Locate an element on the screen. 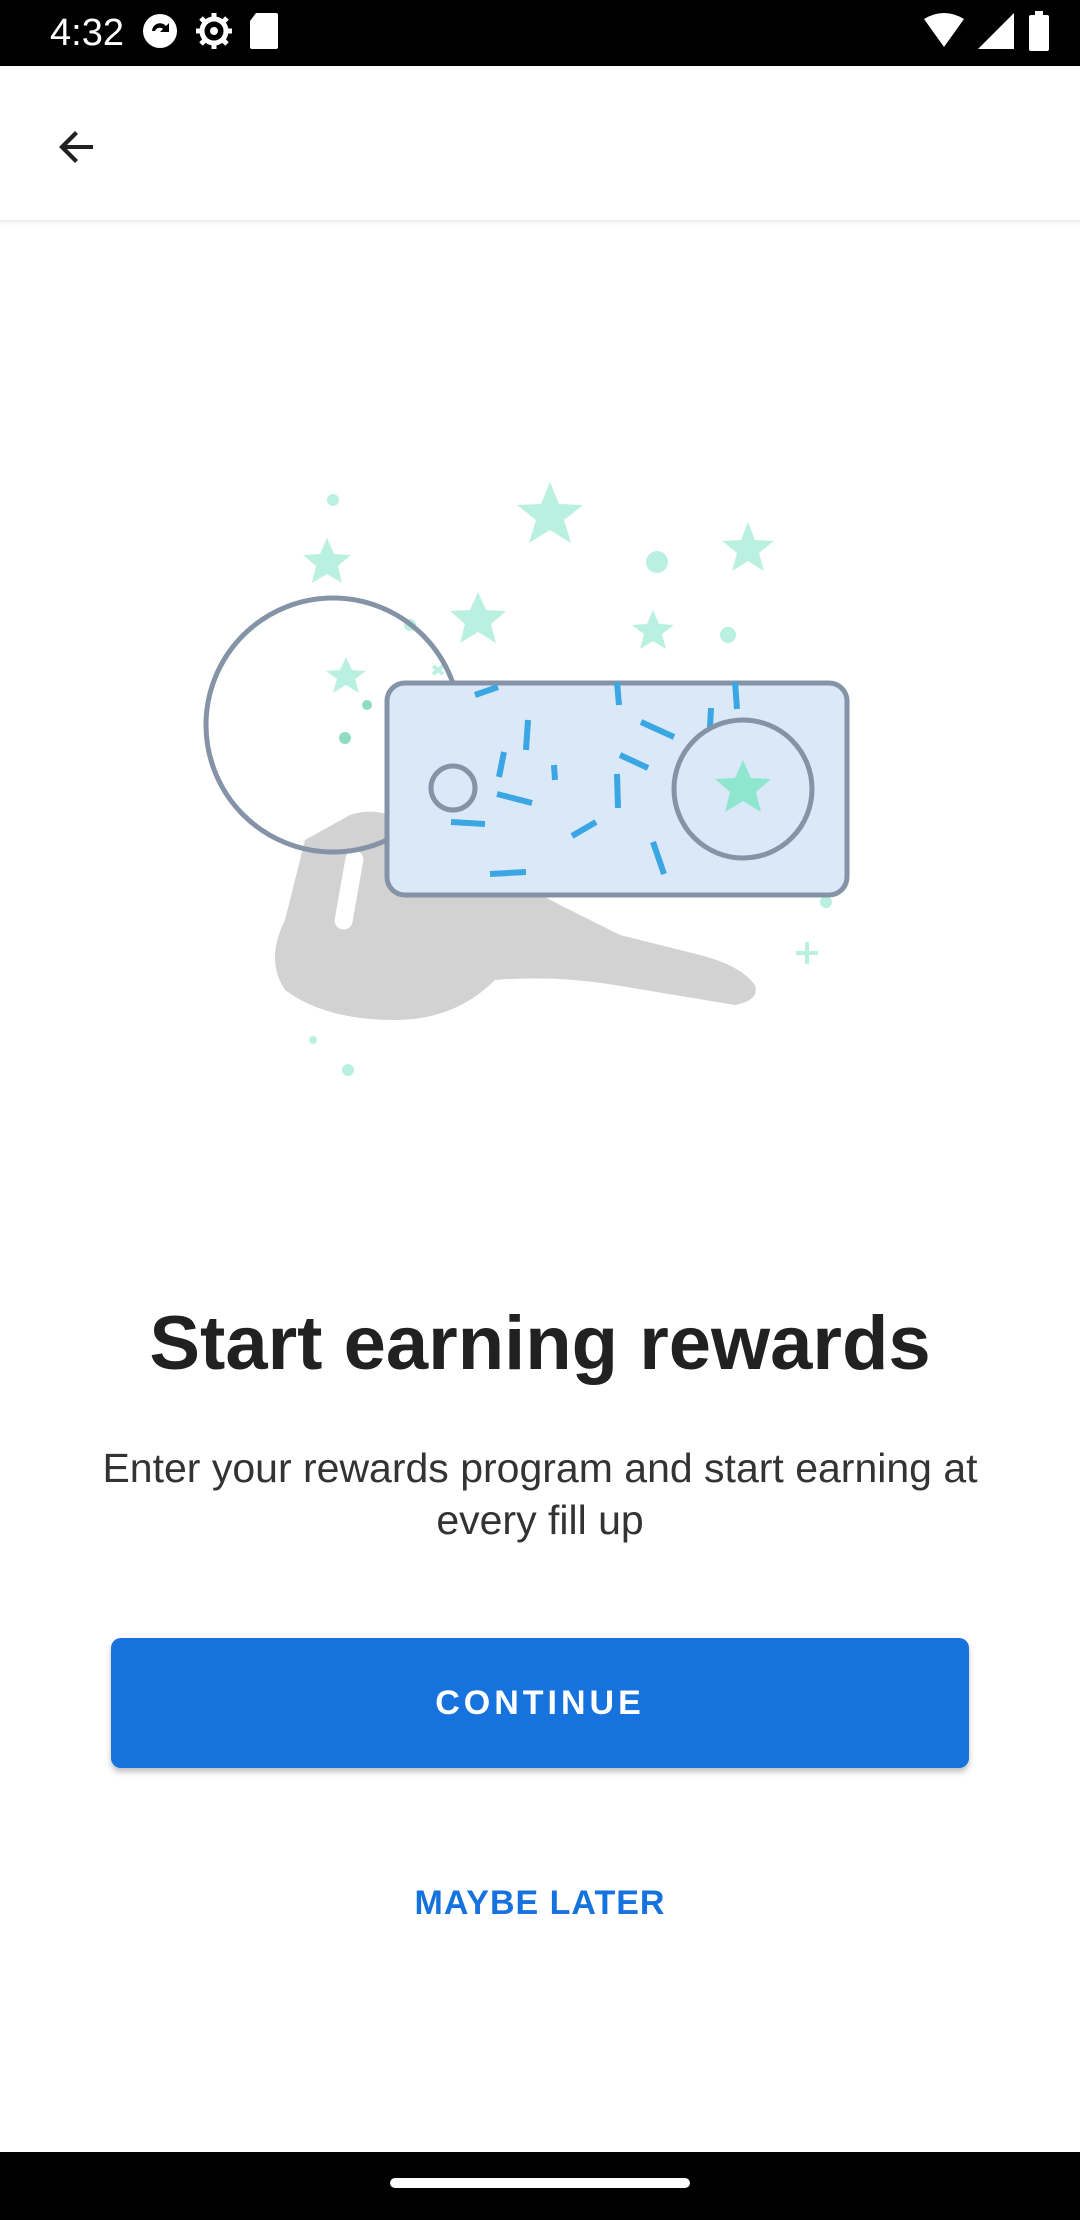  app-bar is located at coordinates (540, 144).